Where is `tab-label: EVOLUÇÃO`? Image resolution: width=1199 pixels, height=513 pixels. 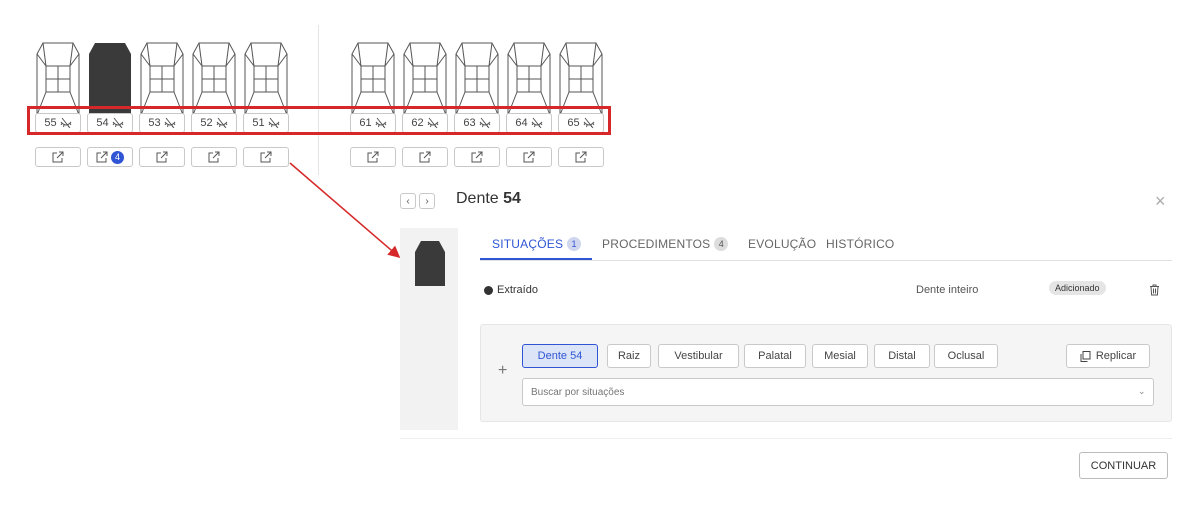 tab-label: EVOLUÇÃO is located at coordinates (782, 244).